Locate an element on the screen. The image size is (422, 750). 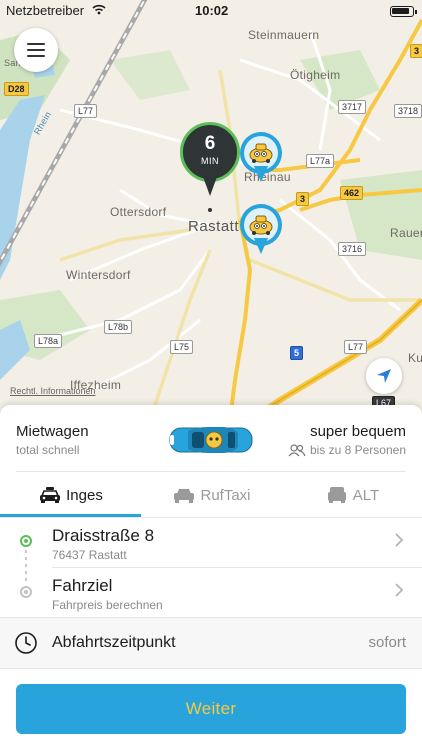
tab-label: ALT is located at coordinates (366, 495).